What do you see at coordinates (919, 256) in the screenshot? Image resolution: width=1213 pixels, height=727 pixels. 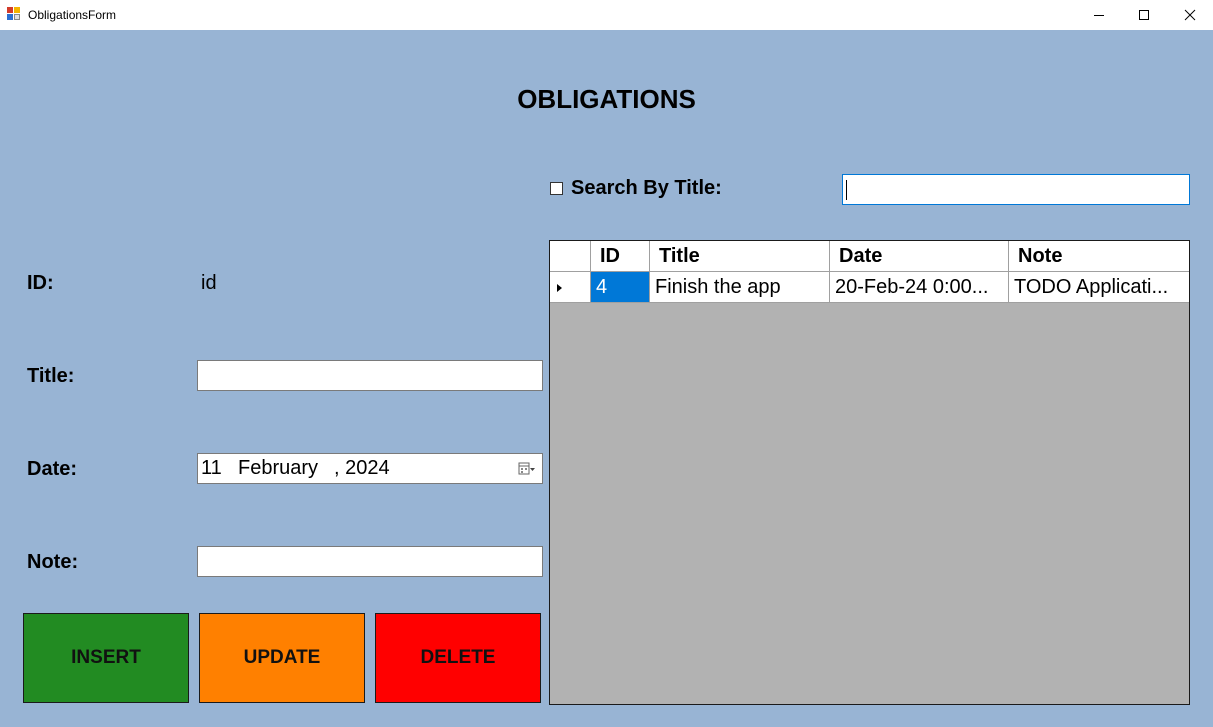 I see `column-header-date: Date` at bounding box center [919, 256].